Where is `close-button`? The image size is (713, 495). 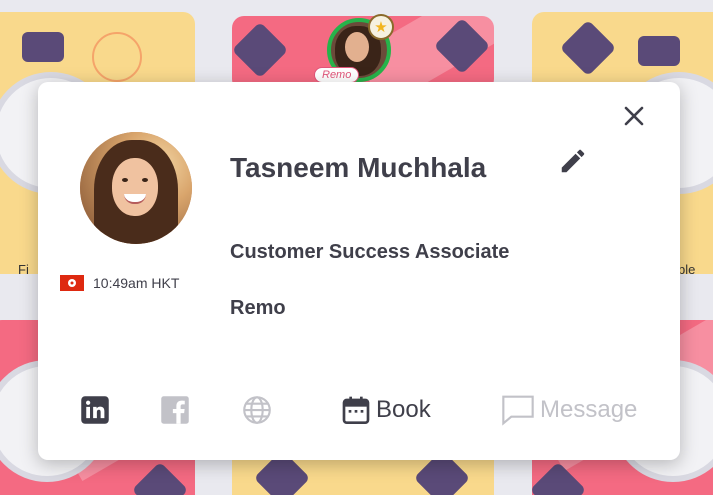 close-button is located at coordinates (634, 116).